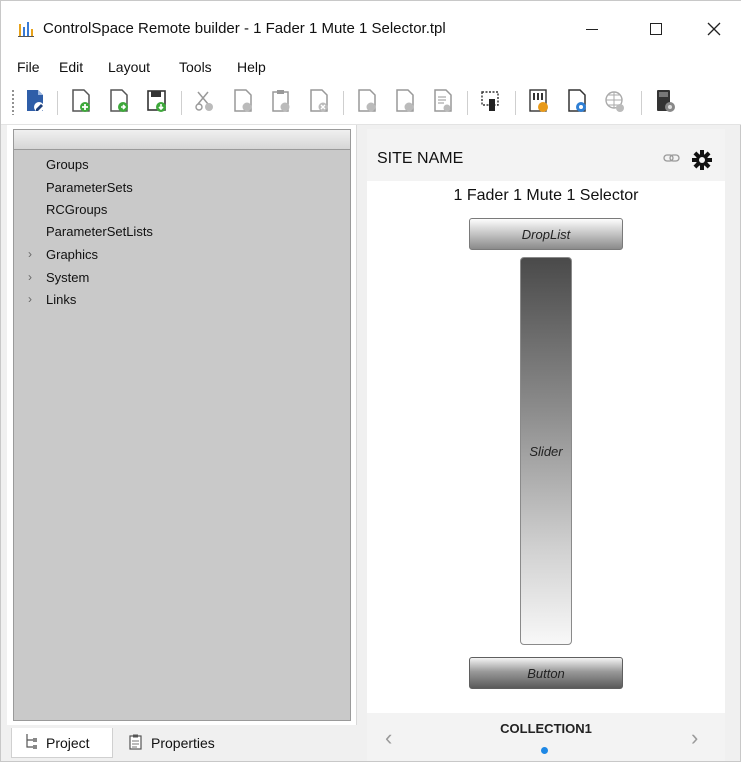 Image resolution: width=741 pixels, height=762 pixels. Describe the element at coordinates (76, 209) in the screenshot. I see `tree-item-rcgroups: RCGroups` at that location.